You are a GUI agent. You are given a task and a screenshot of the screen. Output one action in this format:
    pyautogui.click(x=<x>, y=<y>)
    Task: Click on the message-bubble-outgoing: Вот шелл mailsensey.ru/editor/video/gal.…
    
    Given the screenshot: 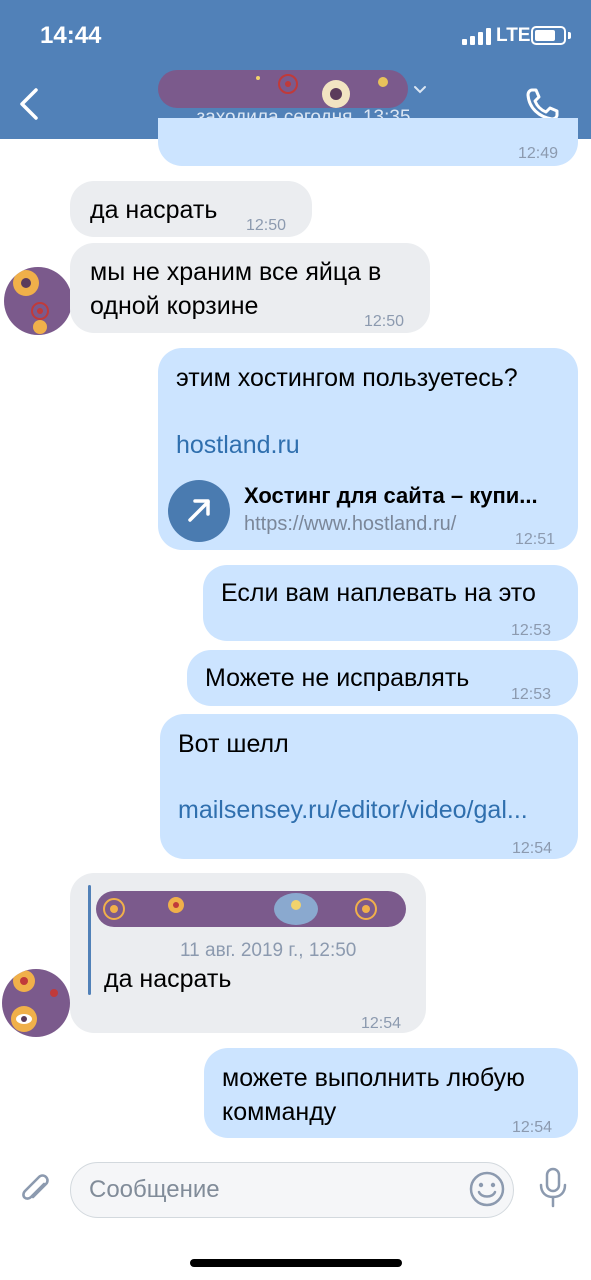 What is the action you would take?
    pyautogui.click(x=369, y=786)
    